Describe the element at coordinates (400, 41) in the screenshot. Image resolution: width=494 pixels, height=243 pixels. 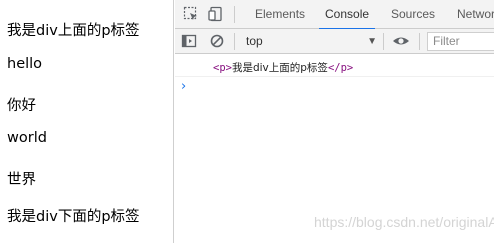
I see `eye-icon` at that location.